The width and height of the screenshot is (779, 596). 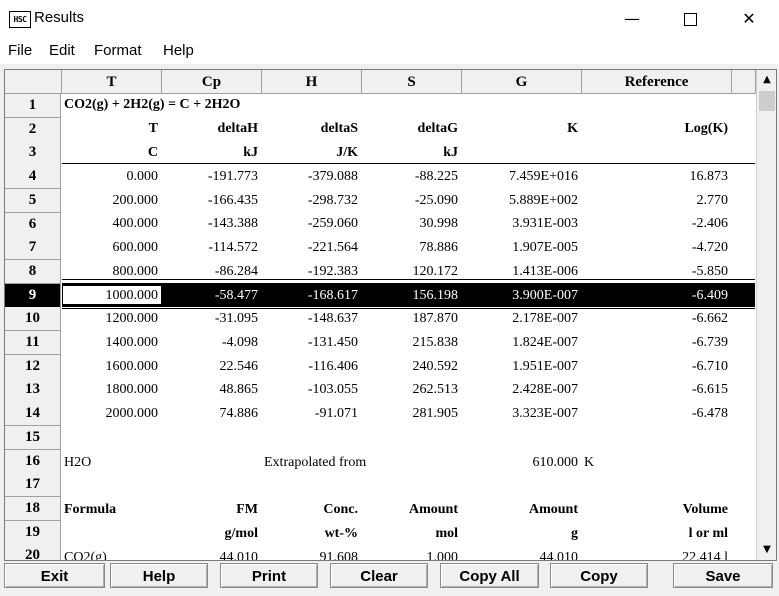 I want to click on cell-deltag: 30.998, so click(x=410, y=224).